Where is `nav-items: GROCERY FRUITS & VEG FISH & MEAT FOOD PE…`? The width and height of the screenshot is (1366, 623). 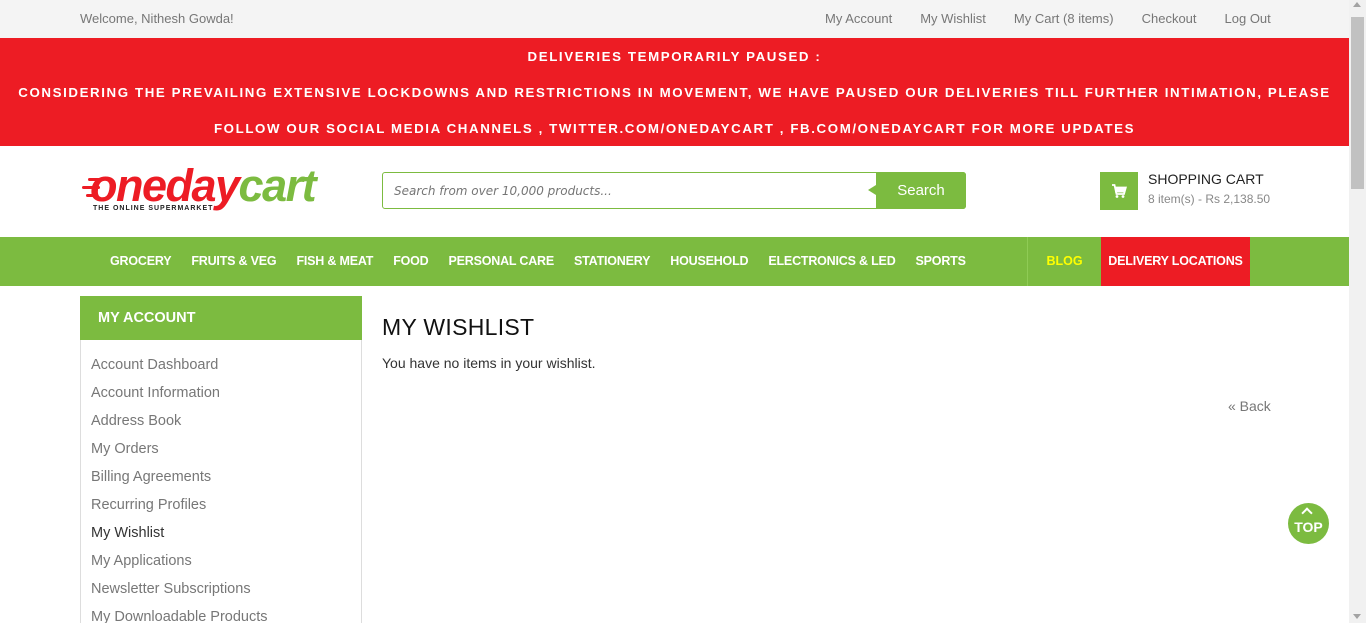 nav-items: GROCERY FRUITS & VEG FISH & MEAT FOOD PE… is located at coordinates (538, 261).